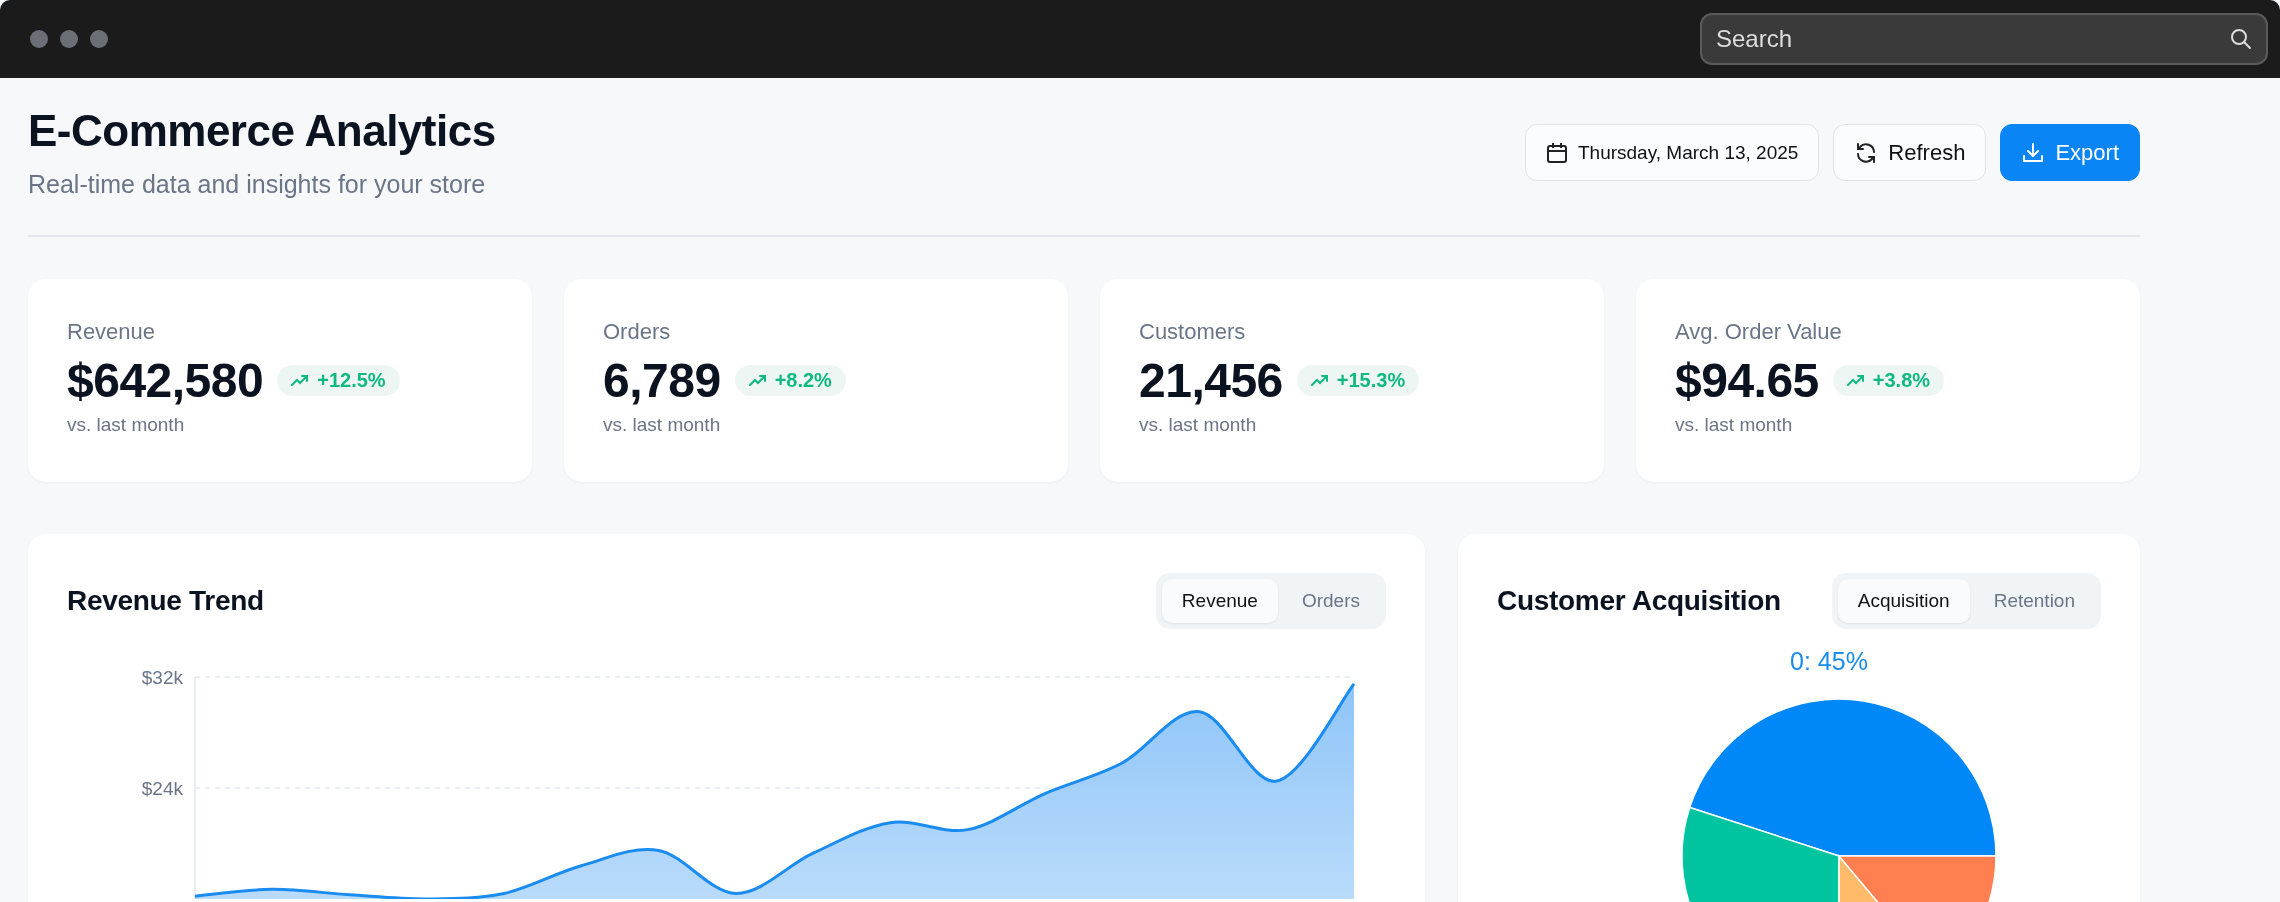 The width and height of the screenshot is (2280, 902). What do you see at coordinates (1193, 331) in the screenshot?
I see `stat-label: Customers` at bounding box center [1193, 331].